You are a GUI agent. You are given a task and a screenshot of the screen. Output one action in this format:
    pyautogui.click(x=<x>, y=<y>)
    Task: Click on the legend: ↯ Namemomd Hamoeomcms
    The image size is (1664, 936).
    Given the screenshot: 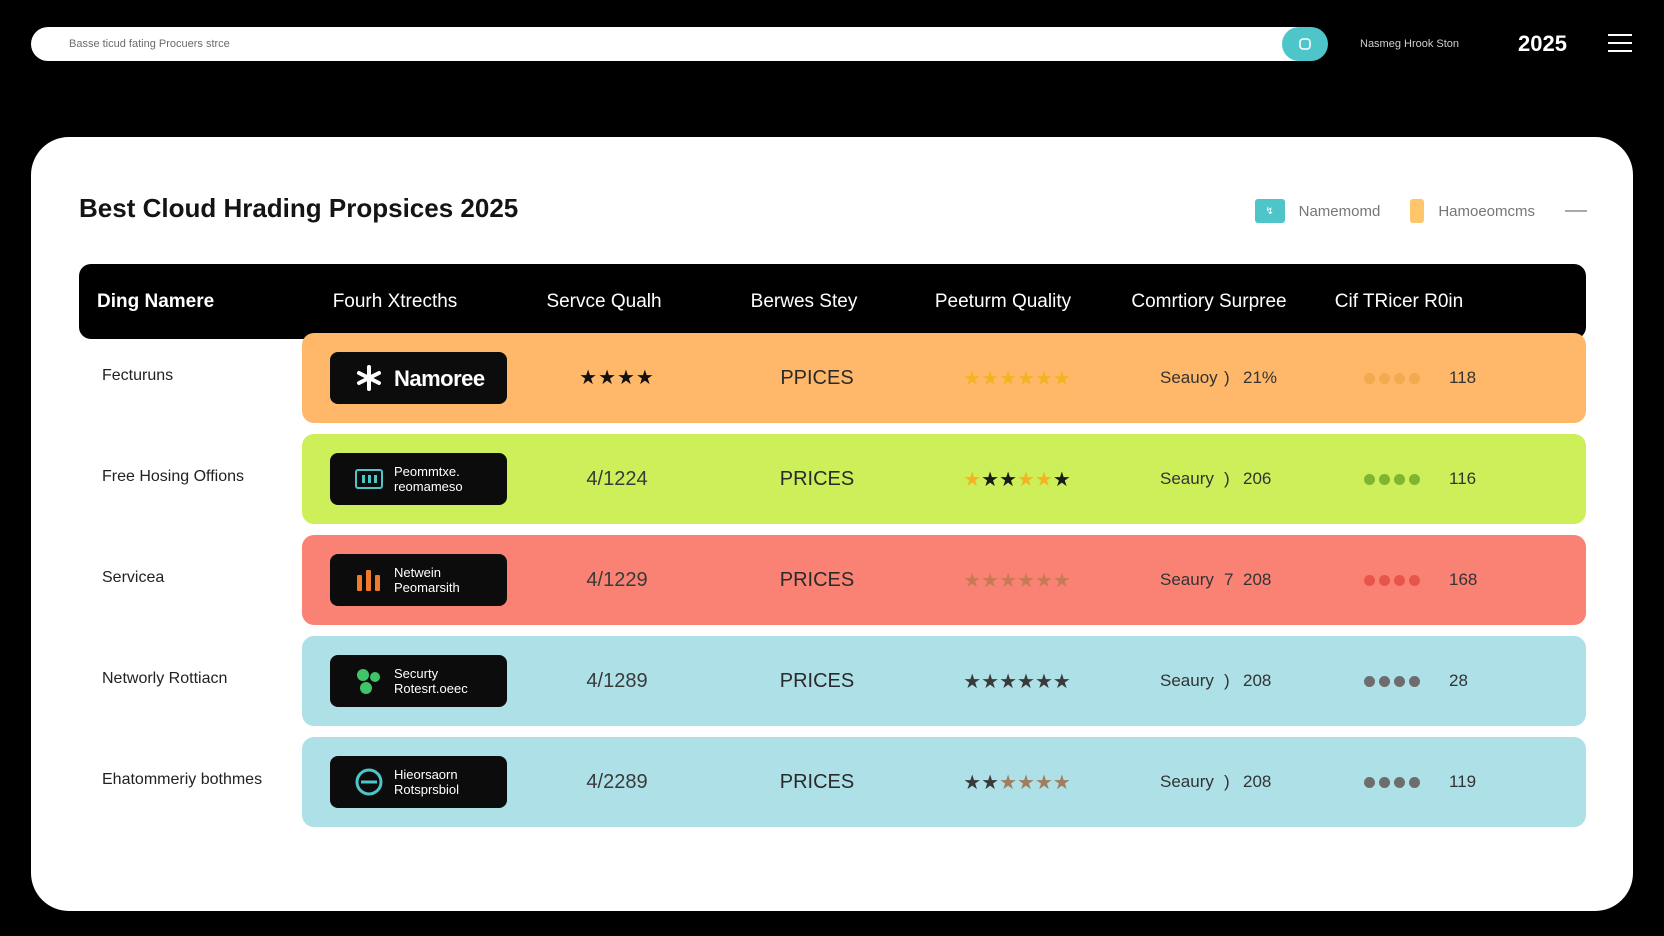 What is the action you would take?
    pyautogui.click(x=1420, y=211)
    